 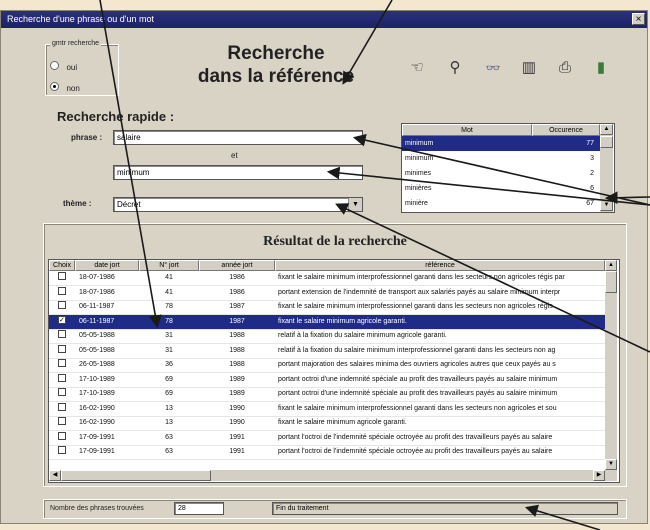 What do you see at coordinates (627, 198) in the screenshot?
I see `arrow-to-wordlist` at bounding box center [627, 198].